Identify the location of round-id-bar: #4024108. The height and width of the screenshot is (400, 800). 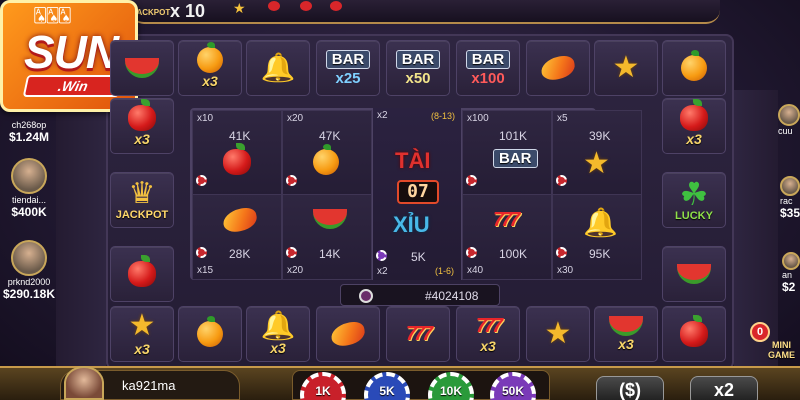
(420, 295).